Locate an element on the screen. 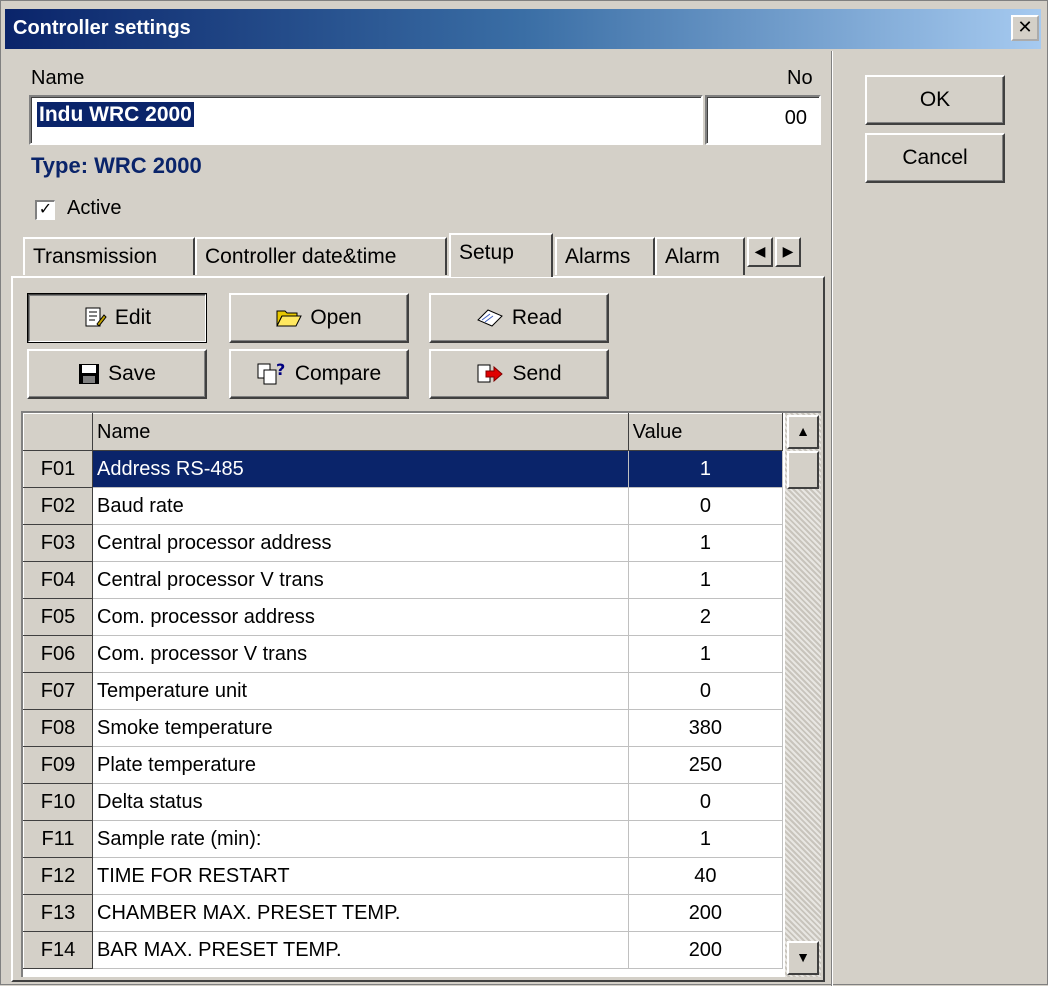 Image resolution: width=1048 pixels, height=986 pixels. tab-alarms: Alarms is located at coordinates (605, 256).